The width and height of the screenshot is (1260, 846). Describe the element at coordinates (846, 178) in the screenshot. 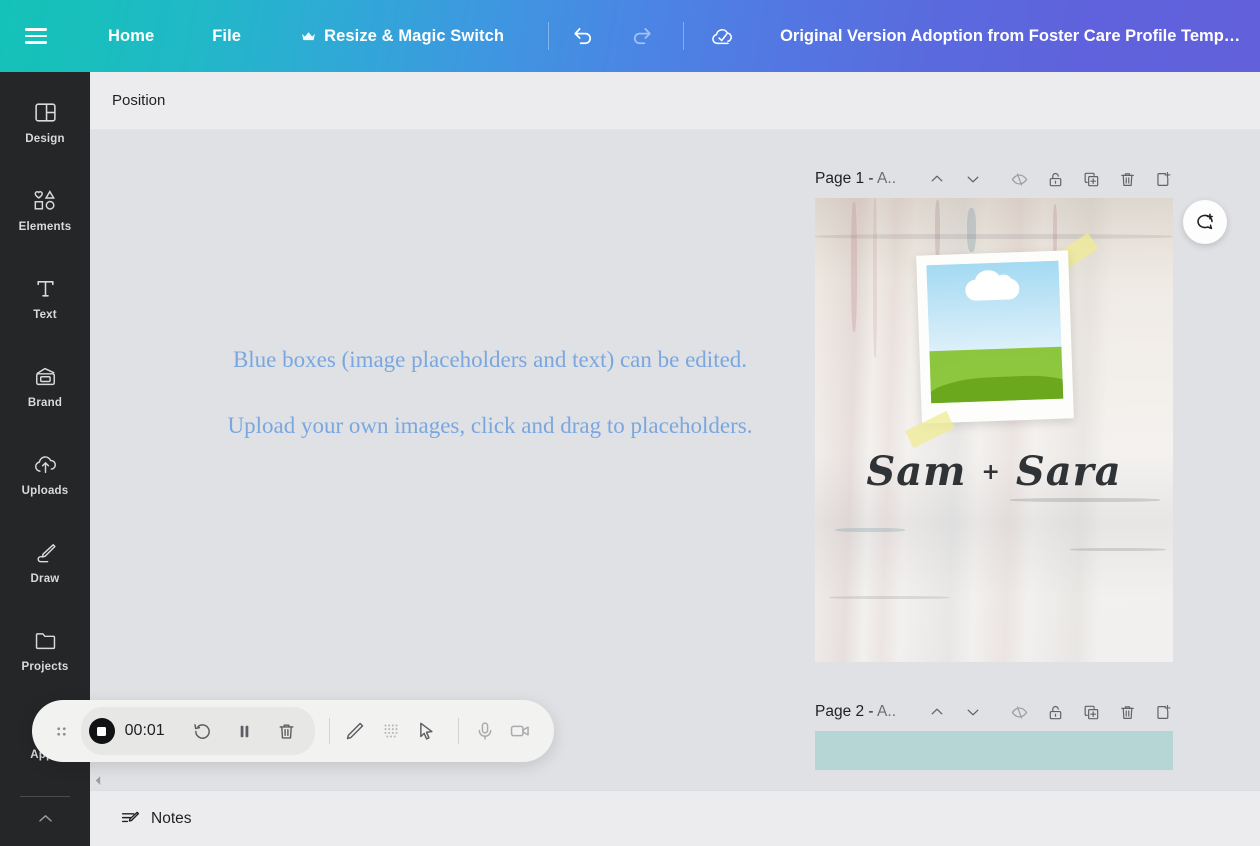

I see `page-1-name-prefix: Page 1 -` at that location.